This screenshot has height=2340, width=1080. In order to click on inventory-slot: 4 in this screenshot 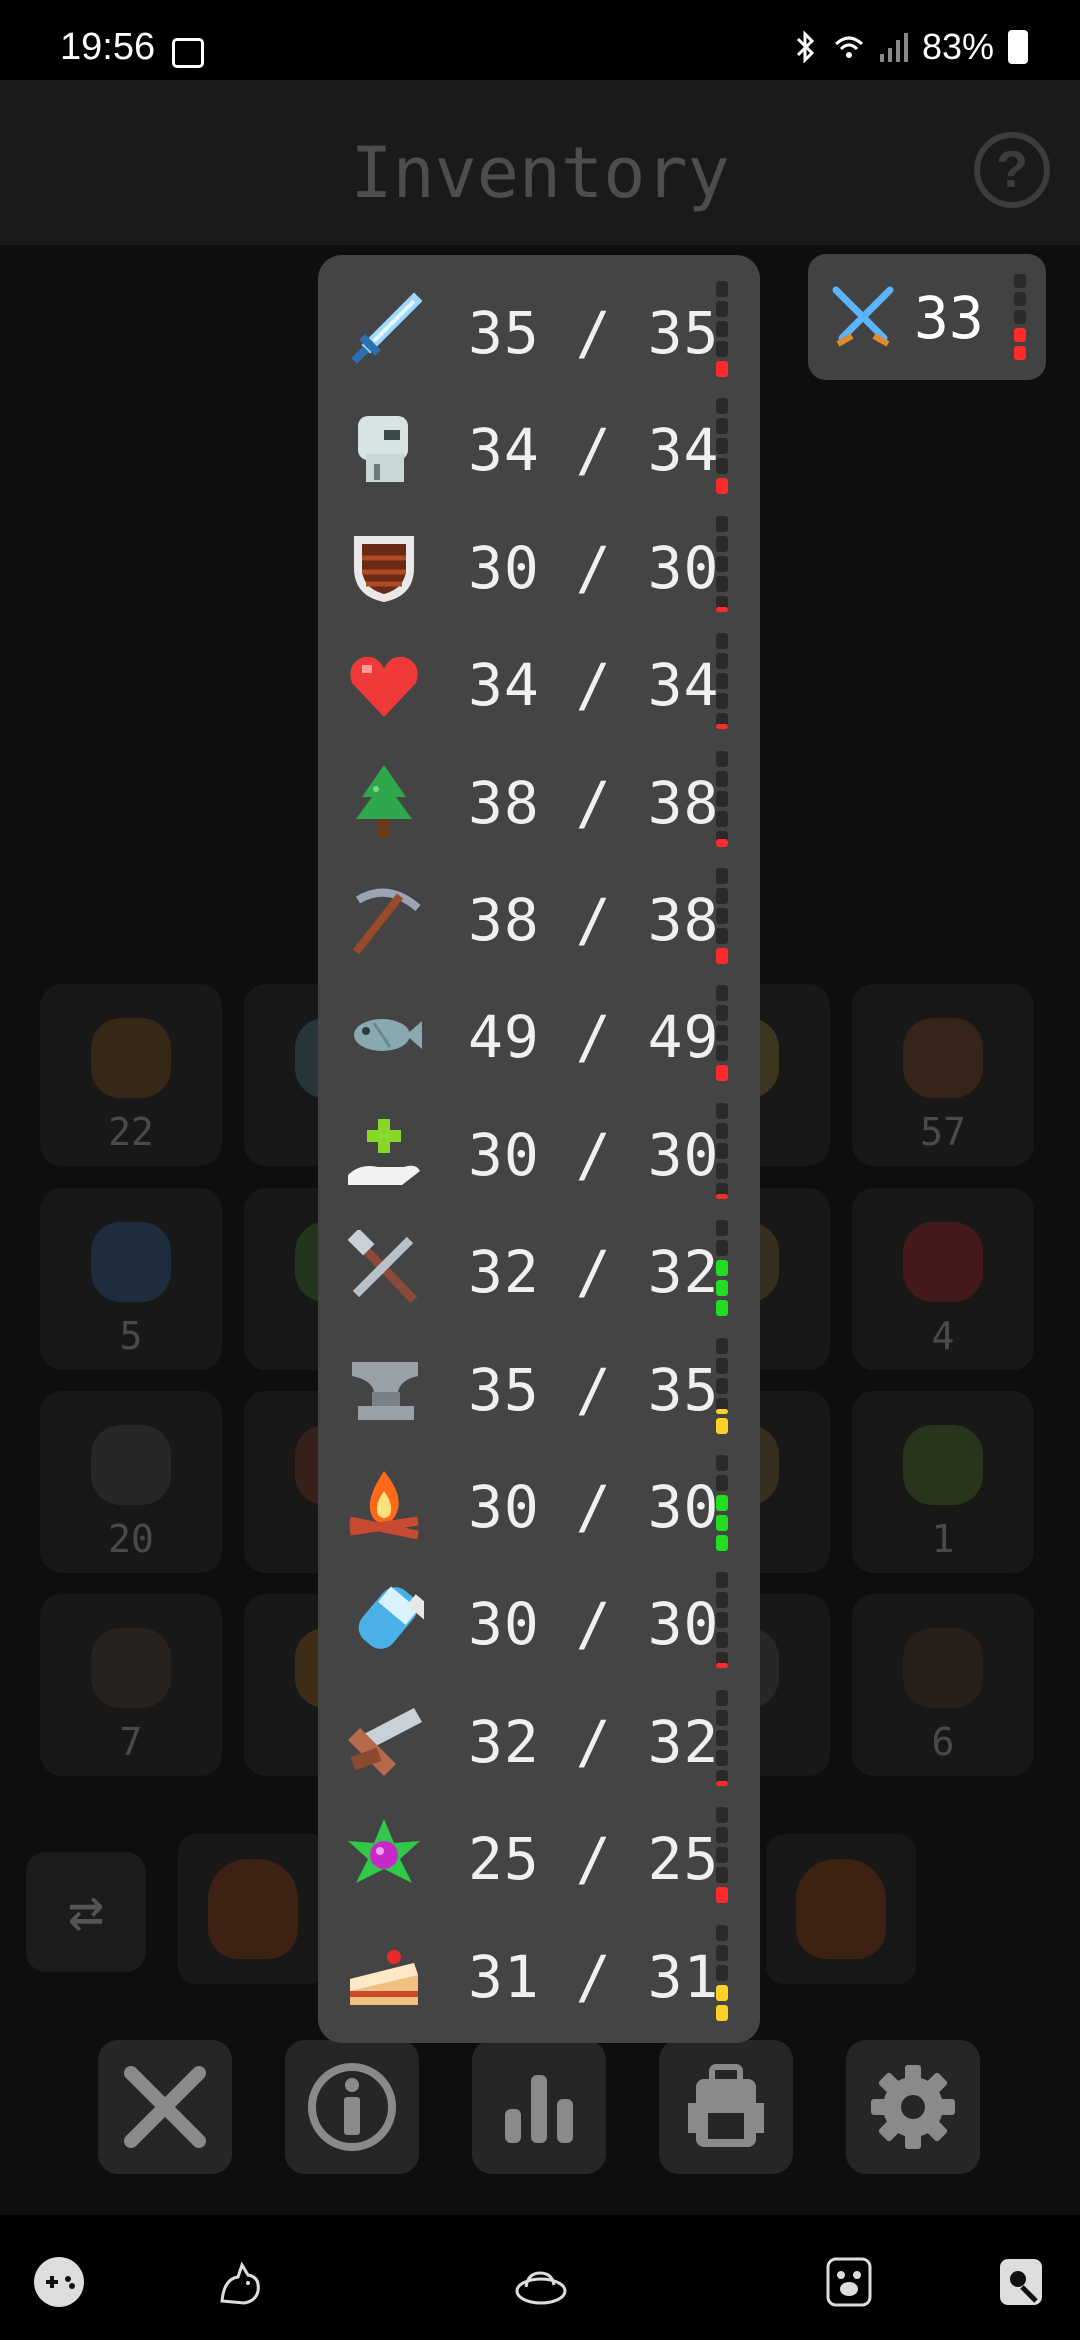, I will do `click(943, 1279)`.